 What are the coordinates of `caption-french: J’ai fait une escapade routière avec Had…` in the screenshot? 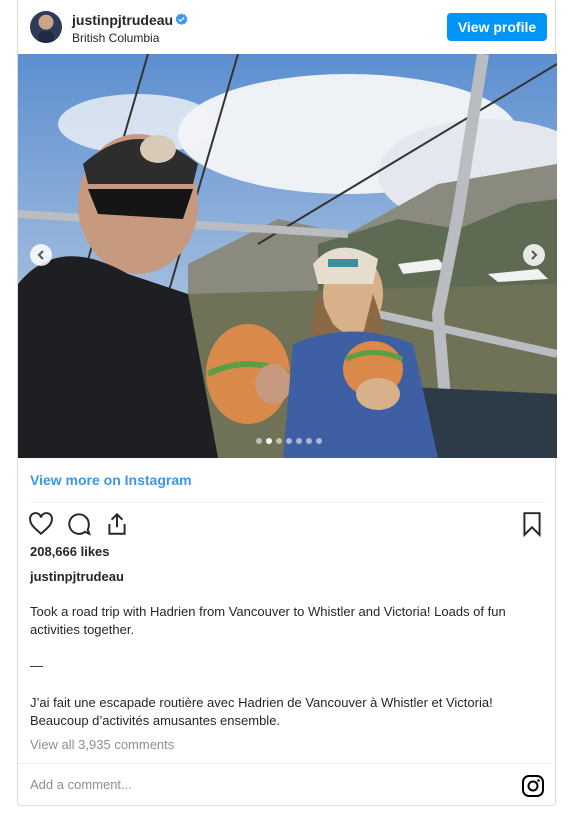 It's located at (261, 711).